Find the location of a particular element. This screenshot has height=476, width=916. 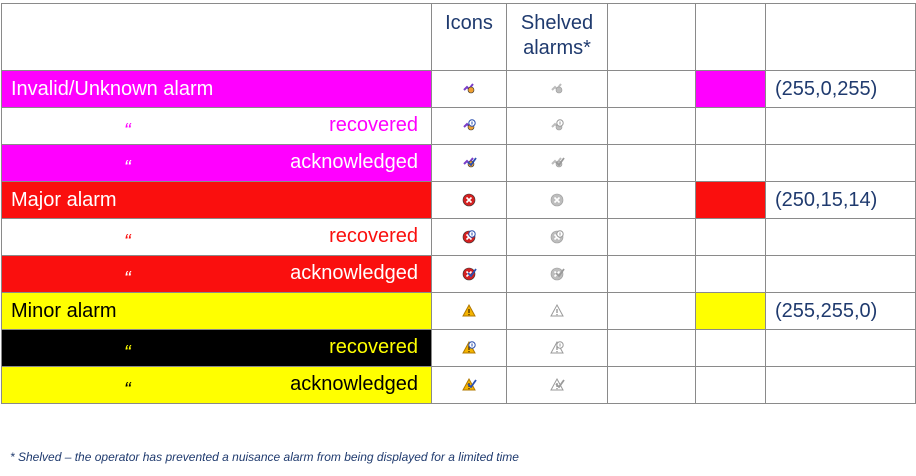

header-row: Icons Shelved alarms* is located at coordinates (458, 37).